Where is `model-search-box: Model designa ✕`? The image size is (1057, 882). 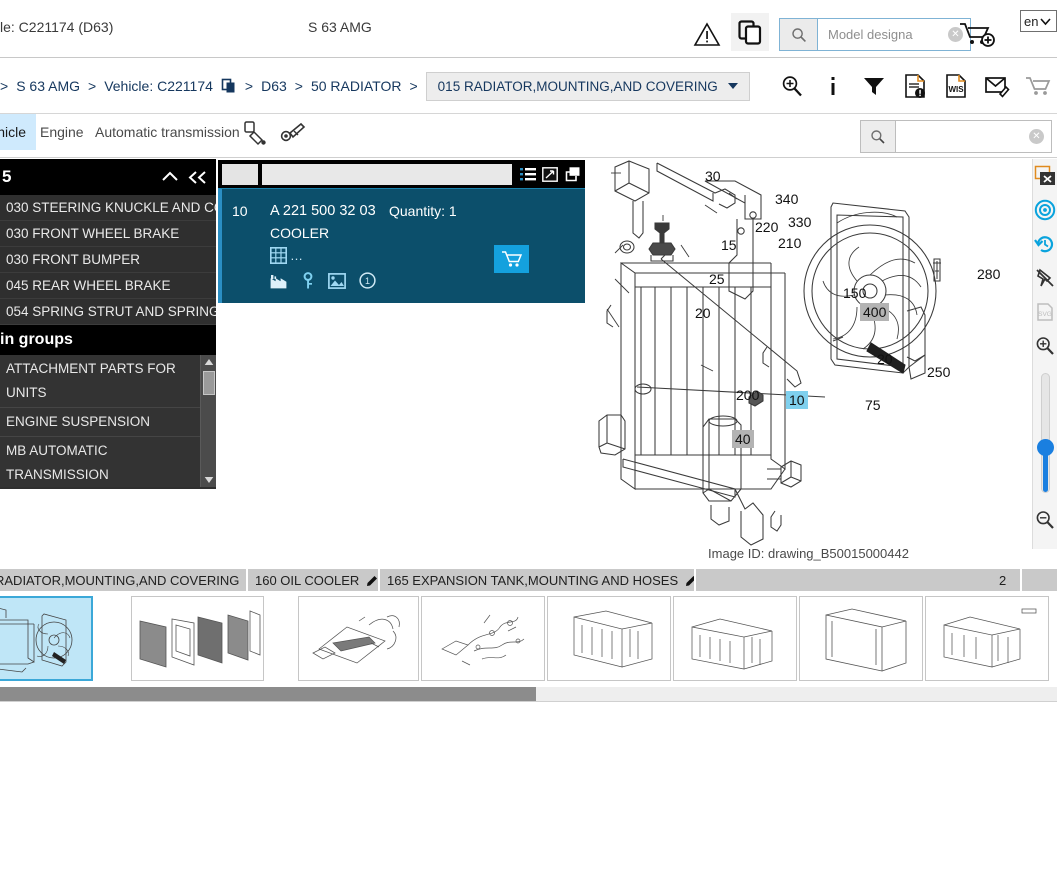
model-search-box: Model designa ✕ is located at coordinates (875, 34).